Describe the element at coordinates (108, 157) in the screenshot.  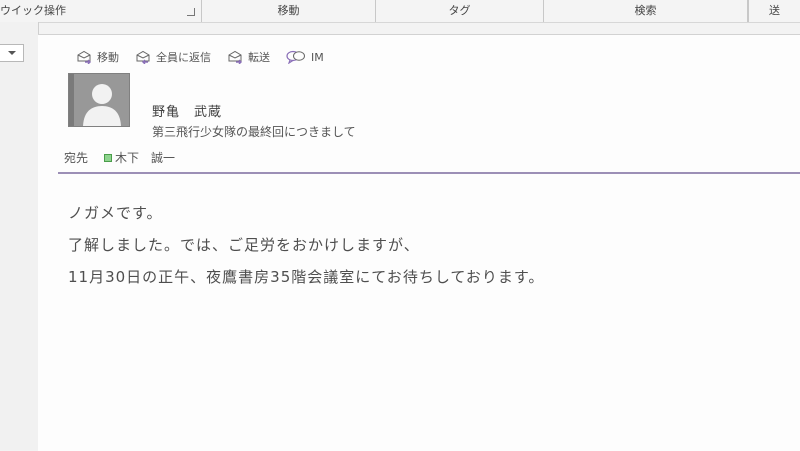
I see `presence-status-icon` at that location.